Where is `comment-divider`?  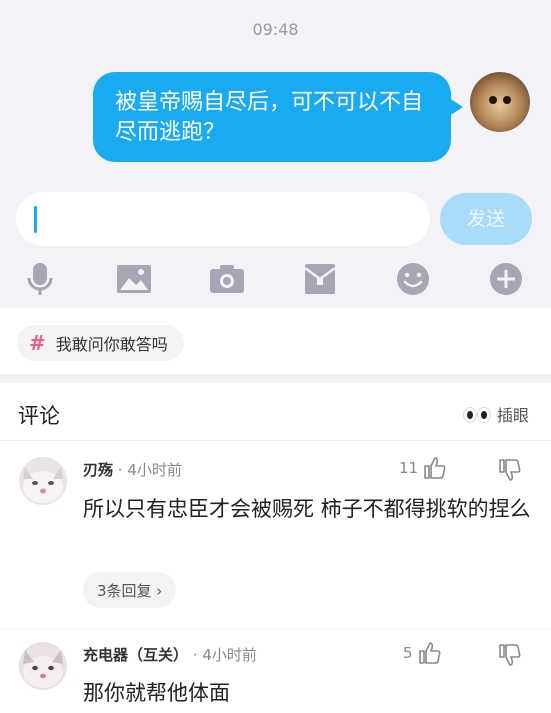
comment-divider is located at coordinates (275, 628).